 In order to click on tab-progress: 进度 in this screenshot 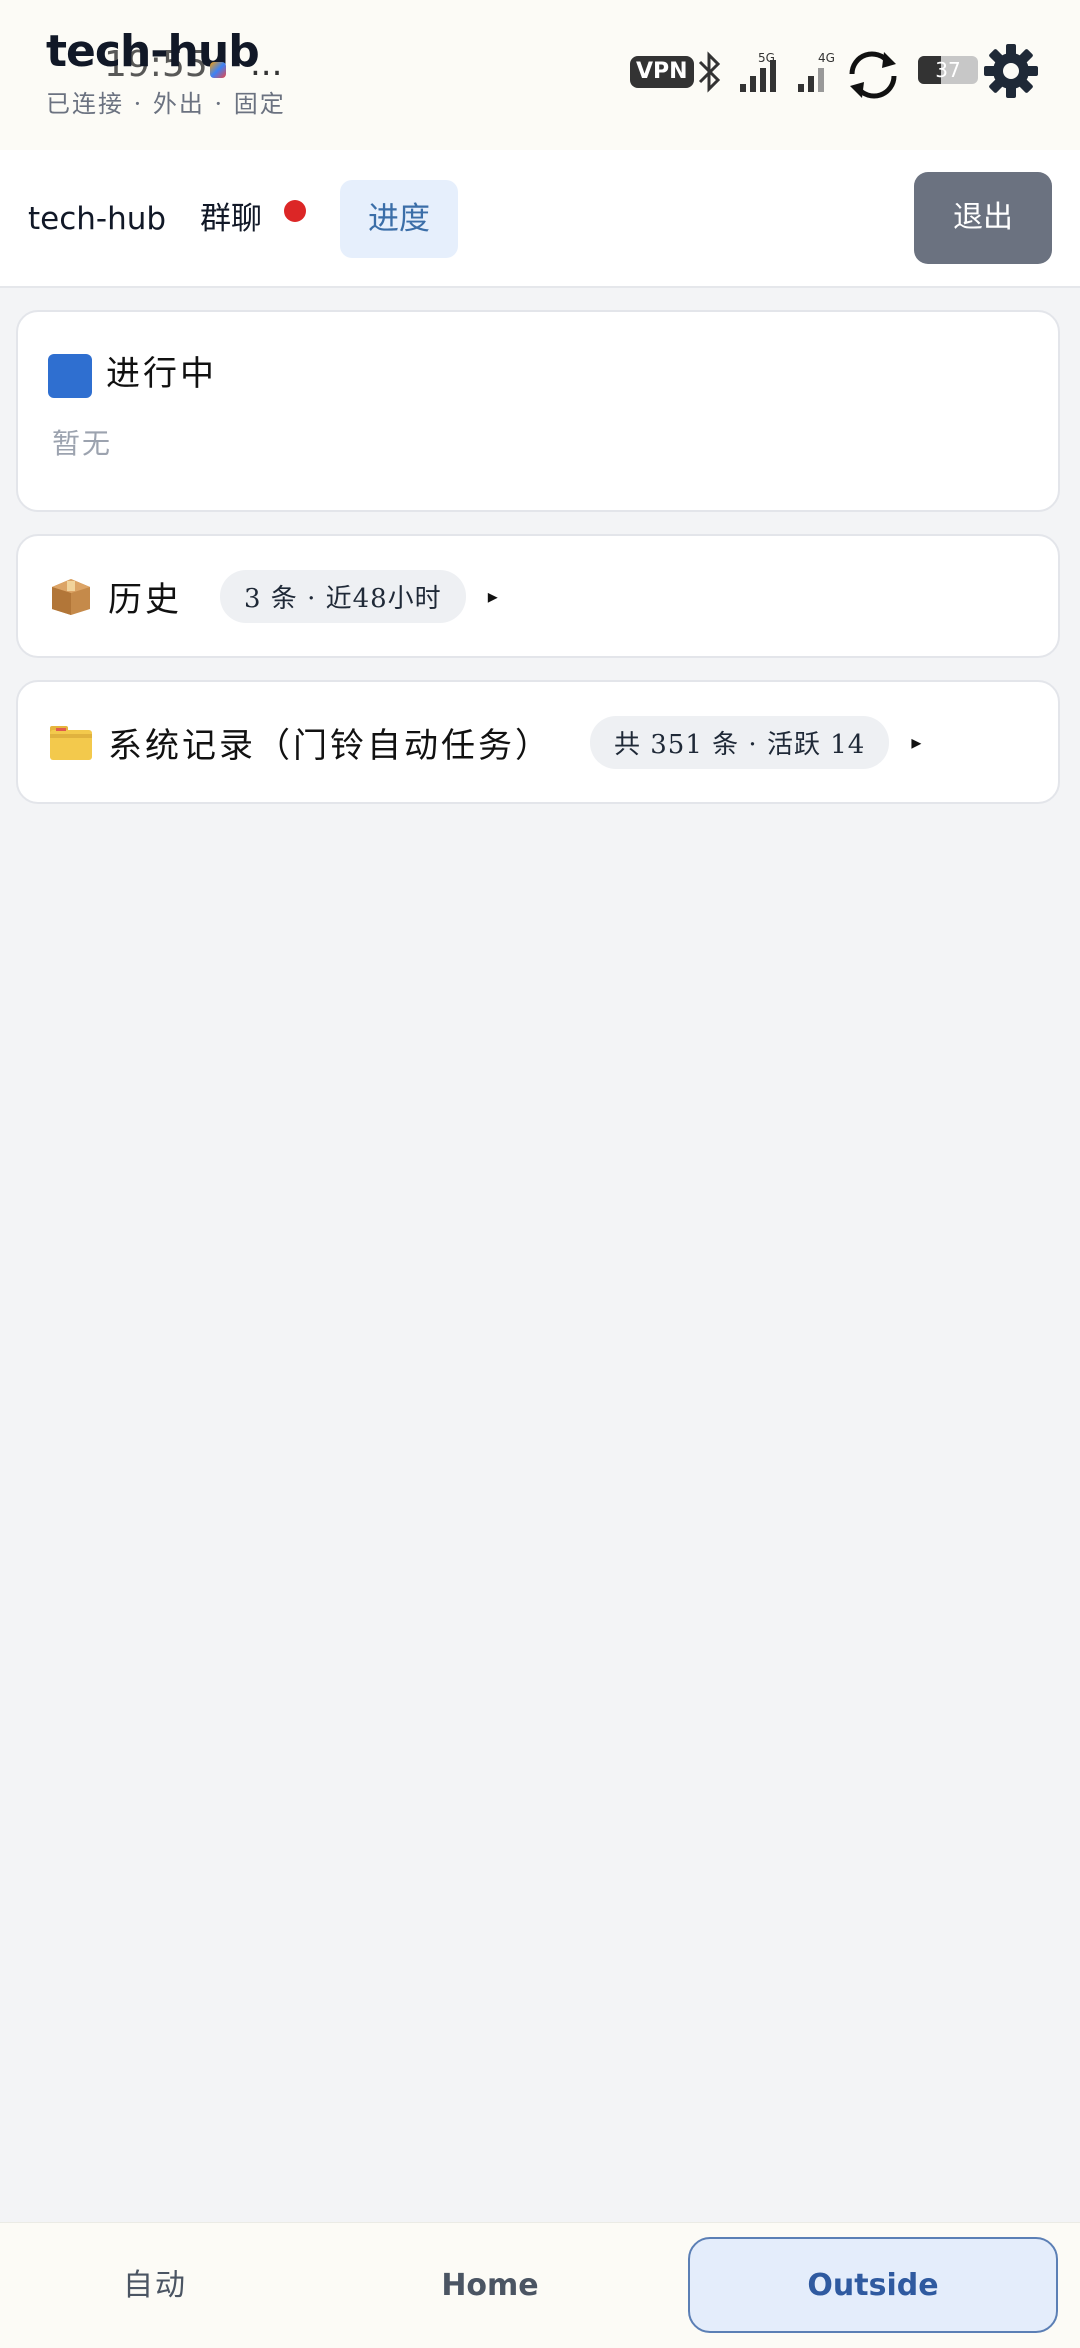, I will do `click(399, 219)`.